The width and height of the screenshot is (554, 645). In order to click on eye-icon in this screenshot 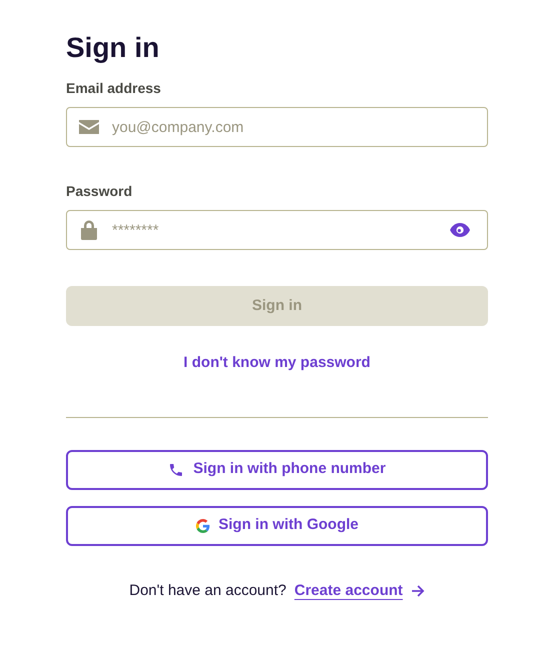, I will do `click(460, 230)`.